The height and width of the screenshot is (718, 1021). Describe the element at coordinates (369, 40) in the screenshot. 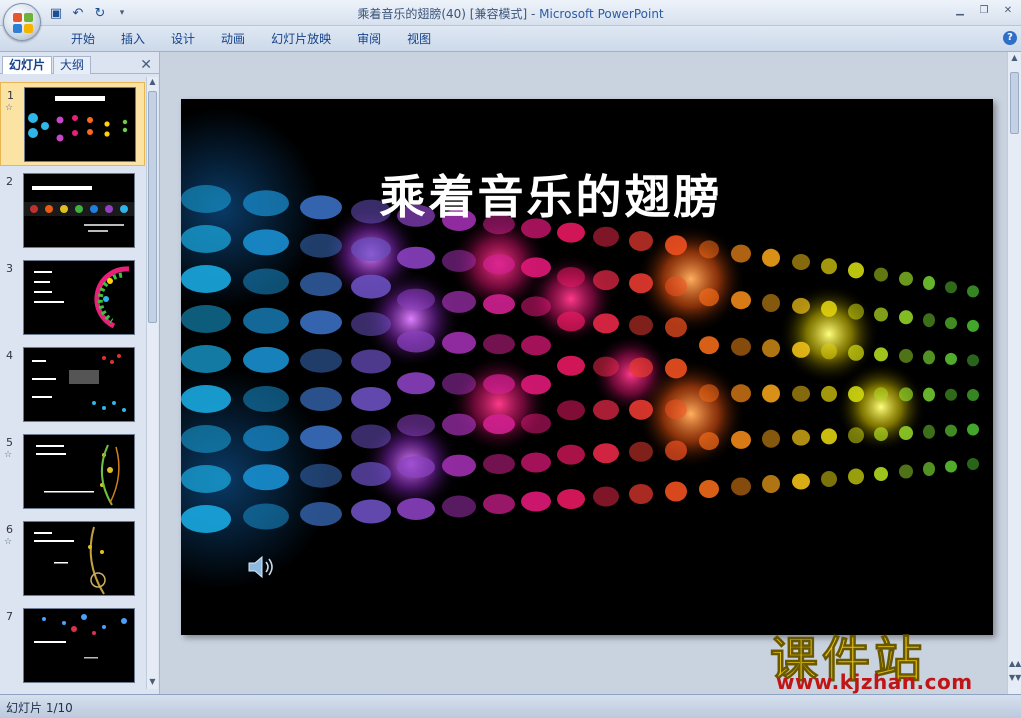

I see `tab-review: 审阅` at that location.